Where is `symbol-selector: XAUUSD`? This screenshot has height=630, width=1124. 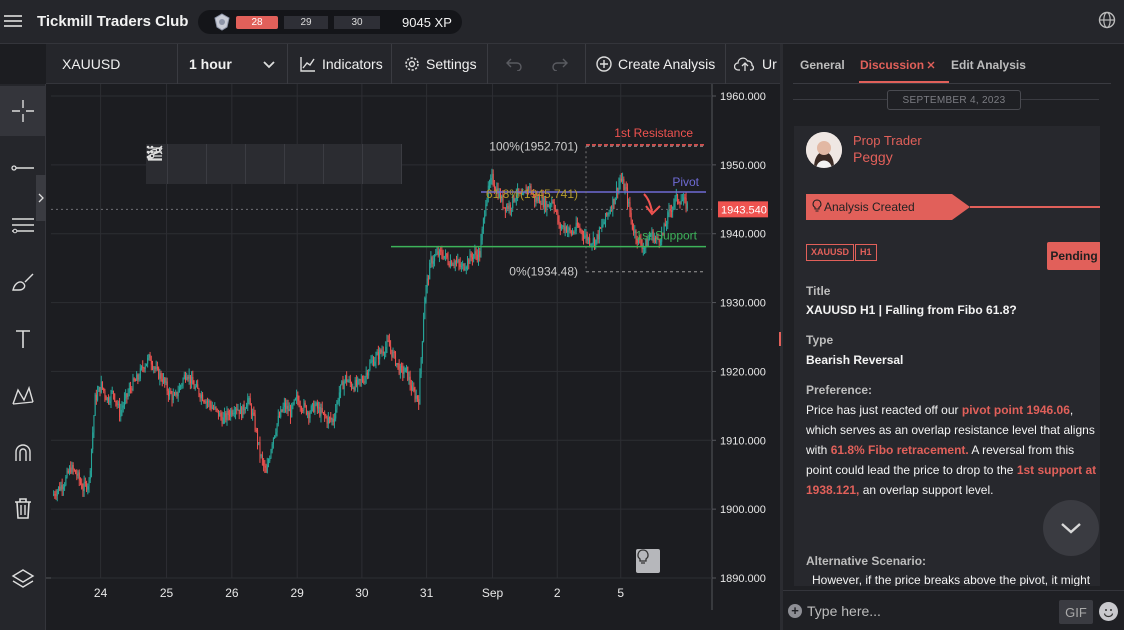 symbol-selector: XAUUSD is located at coordinates (112, 64).